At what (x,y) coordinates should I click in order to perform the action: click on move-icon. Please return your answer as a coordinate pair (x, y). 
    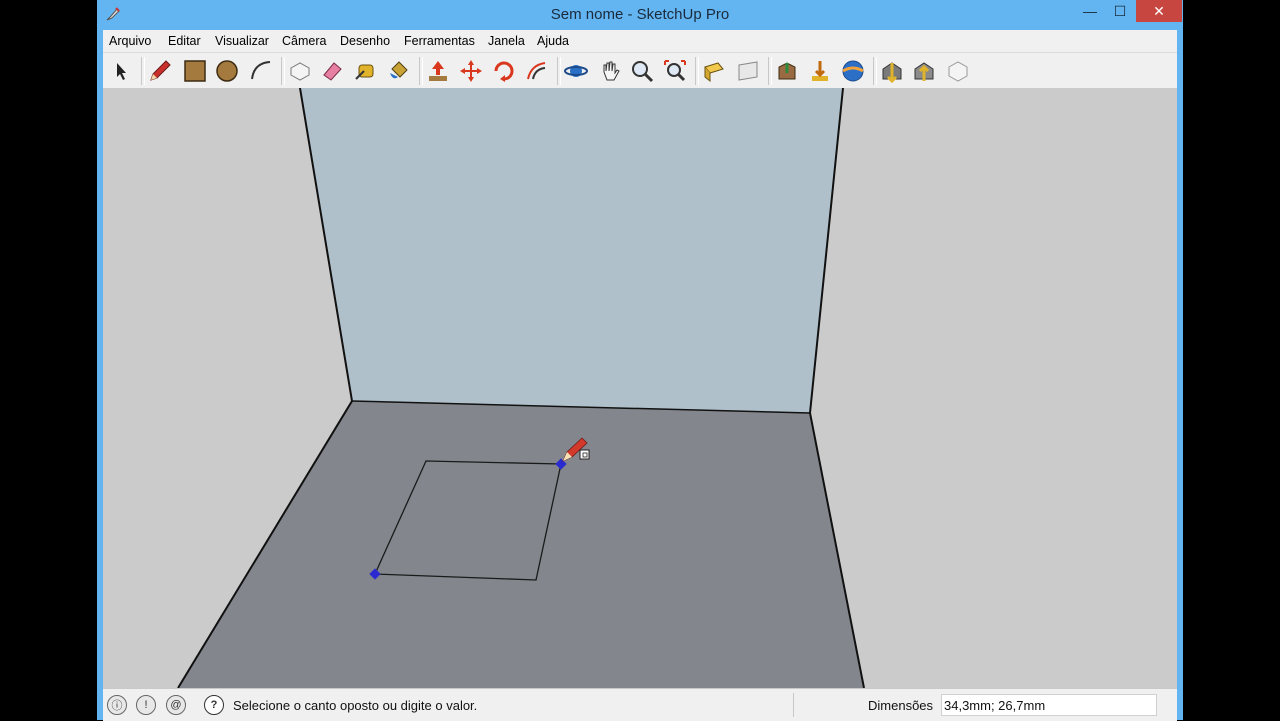
    Looking at the image, I should click on (471, 71).